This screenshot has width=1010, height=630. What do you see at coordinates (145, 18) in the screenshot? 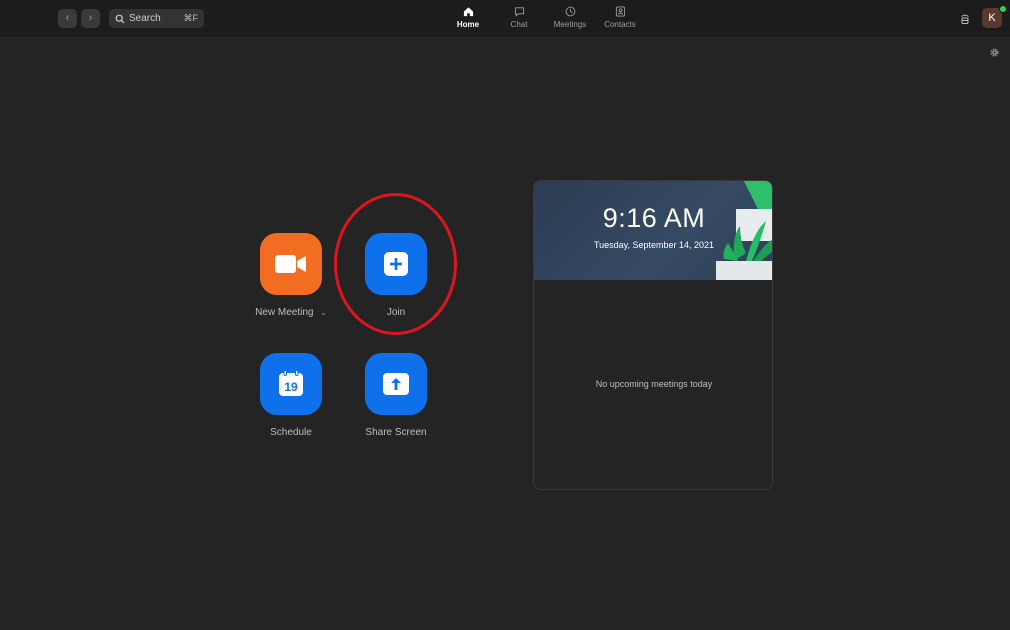
I see `search-label: Search` at bounding box center [145, 18].